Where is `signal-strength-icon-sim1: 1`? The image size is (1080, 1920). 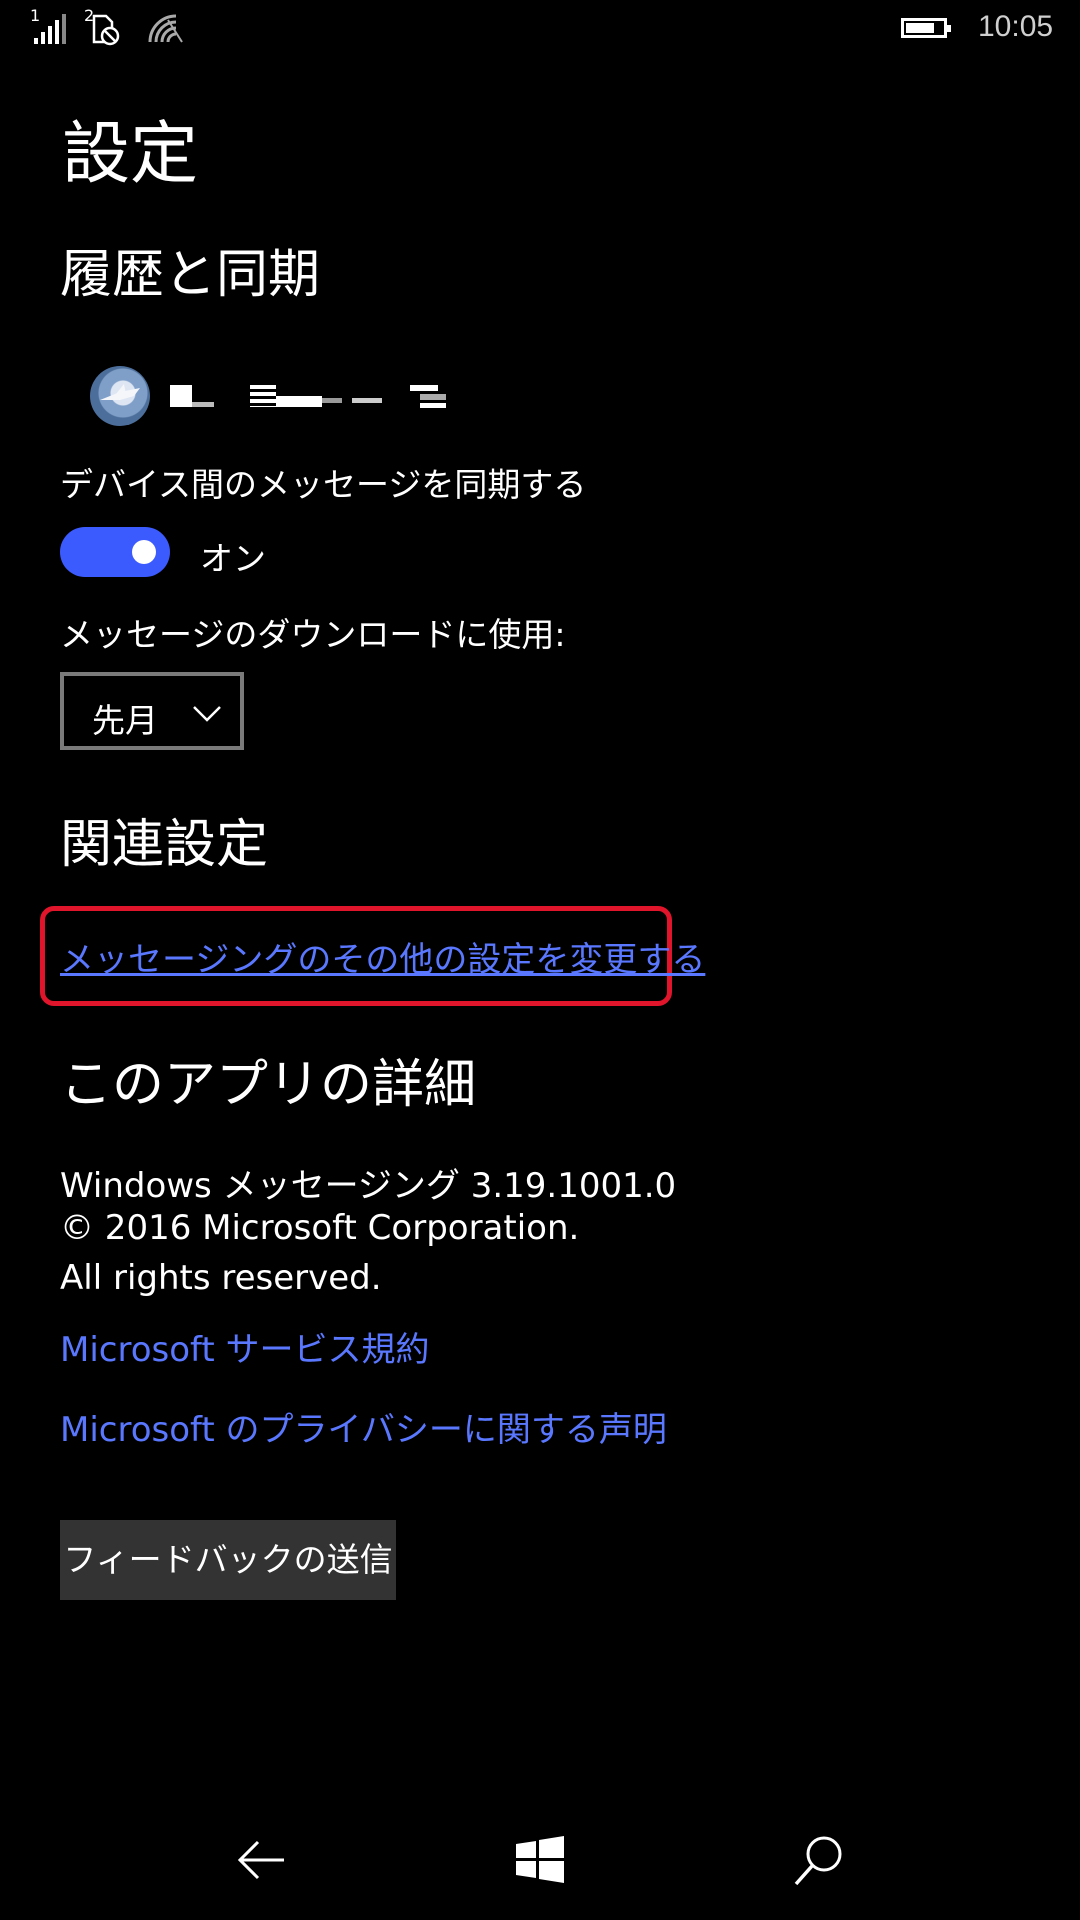 signal-strength-icon-sim1: 1 is located at coordinates (50, 26).